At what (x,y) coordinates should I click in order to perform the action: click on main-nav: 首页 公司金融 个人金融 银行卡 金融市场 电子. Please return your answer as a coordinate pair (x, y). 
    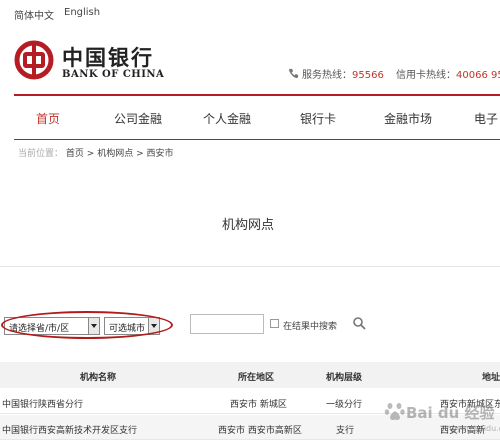
    Looking at the image, I should click on (257, 117).